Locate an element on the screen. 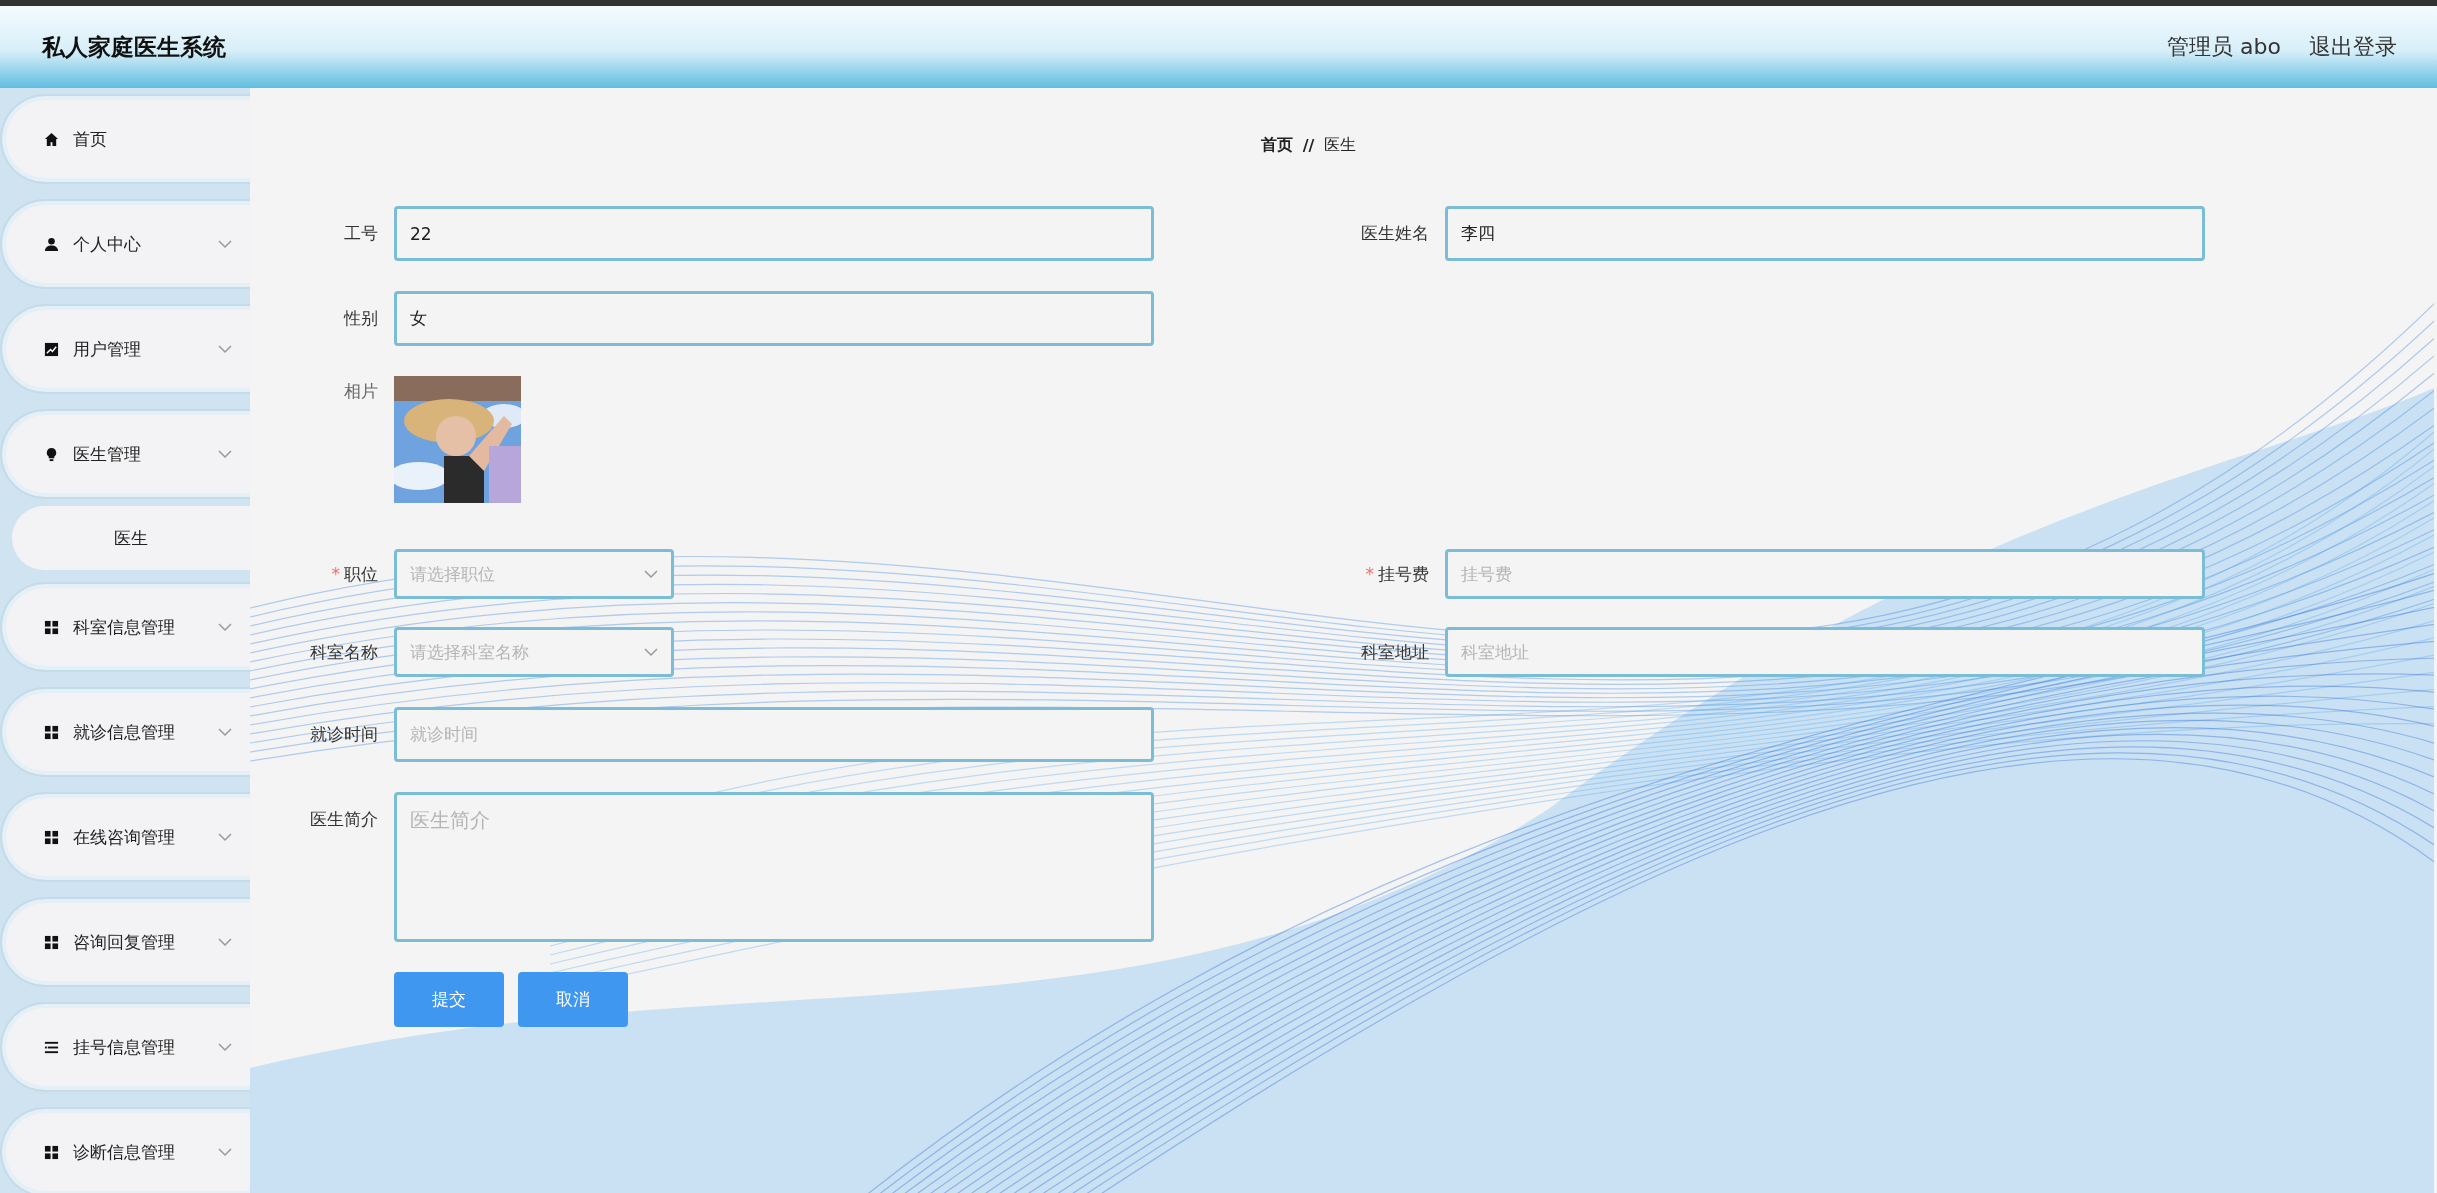 Image resolution: width=2437 pixels, height=1193 pixels. field-label: 相片 is located at coordinates (361, 391).